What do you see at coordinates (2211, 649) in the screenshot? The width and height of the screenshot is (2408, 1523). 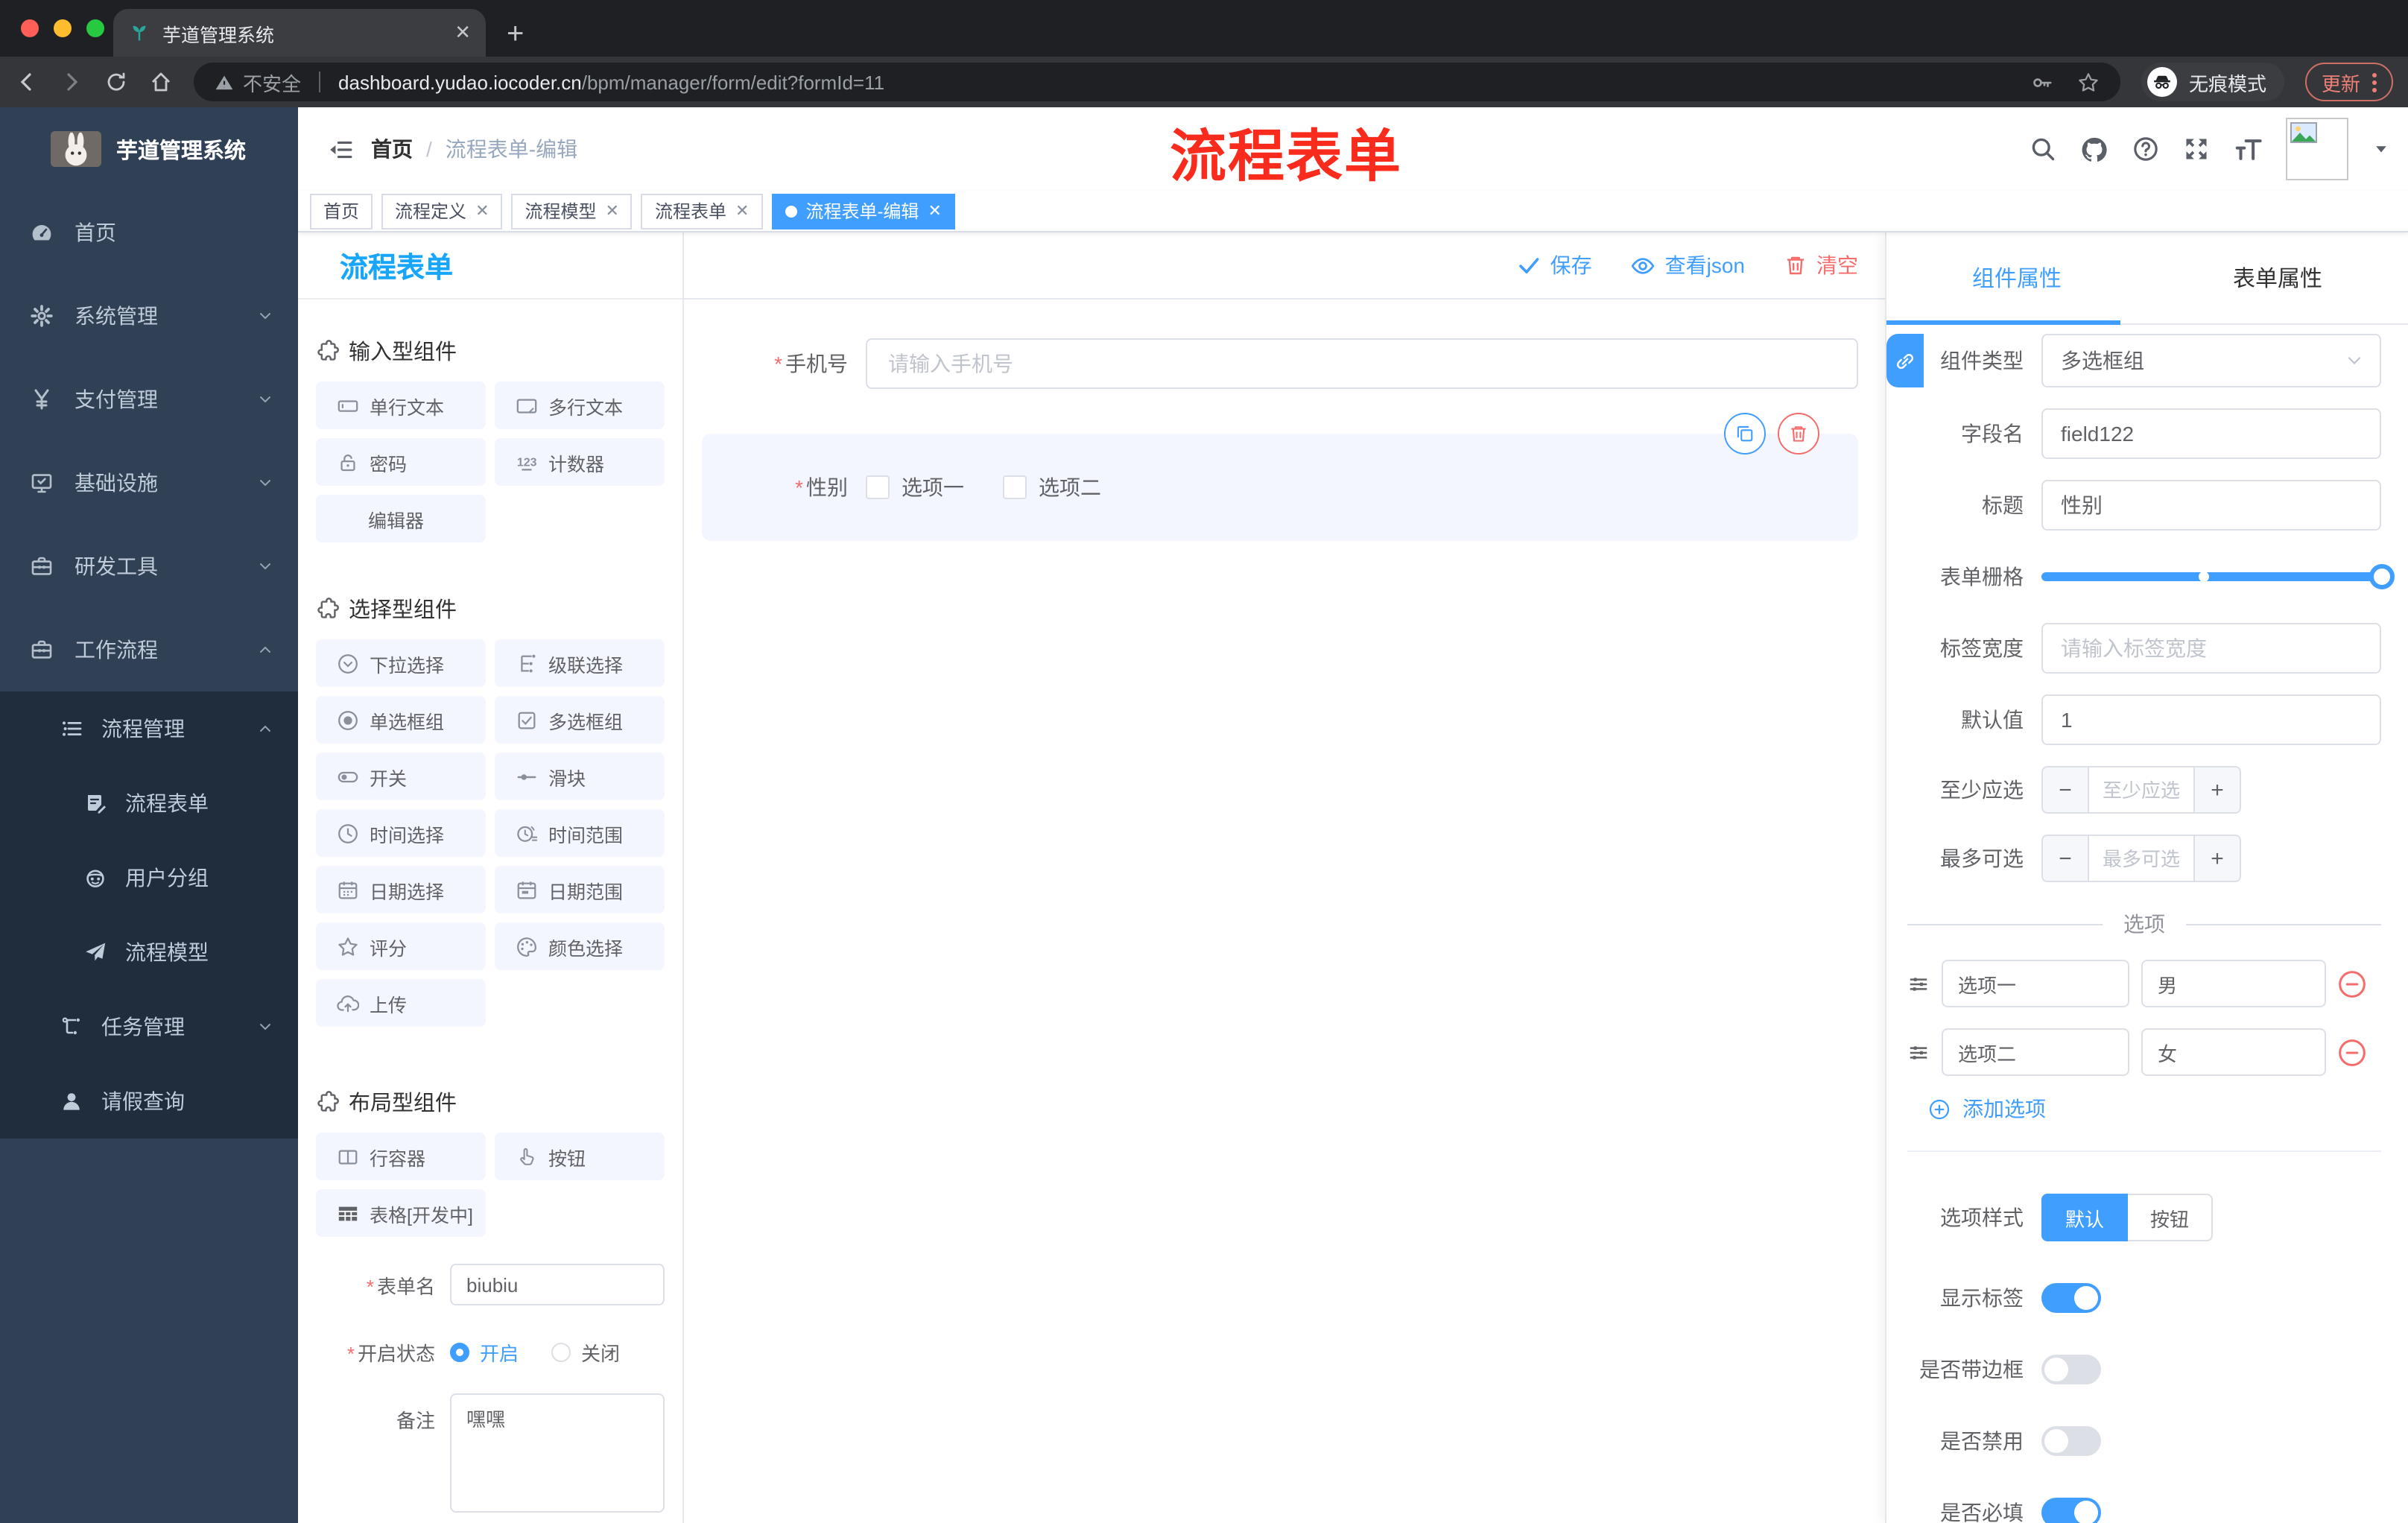 I see `label-width-input` at bounding box center [2211, 649].